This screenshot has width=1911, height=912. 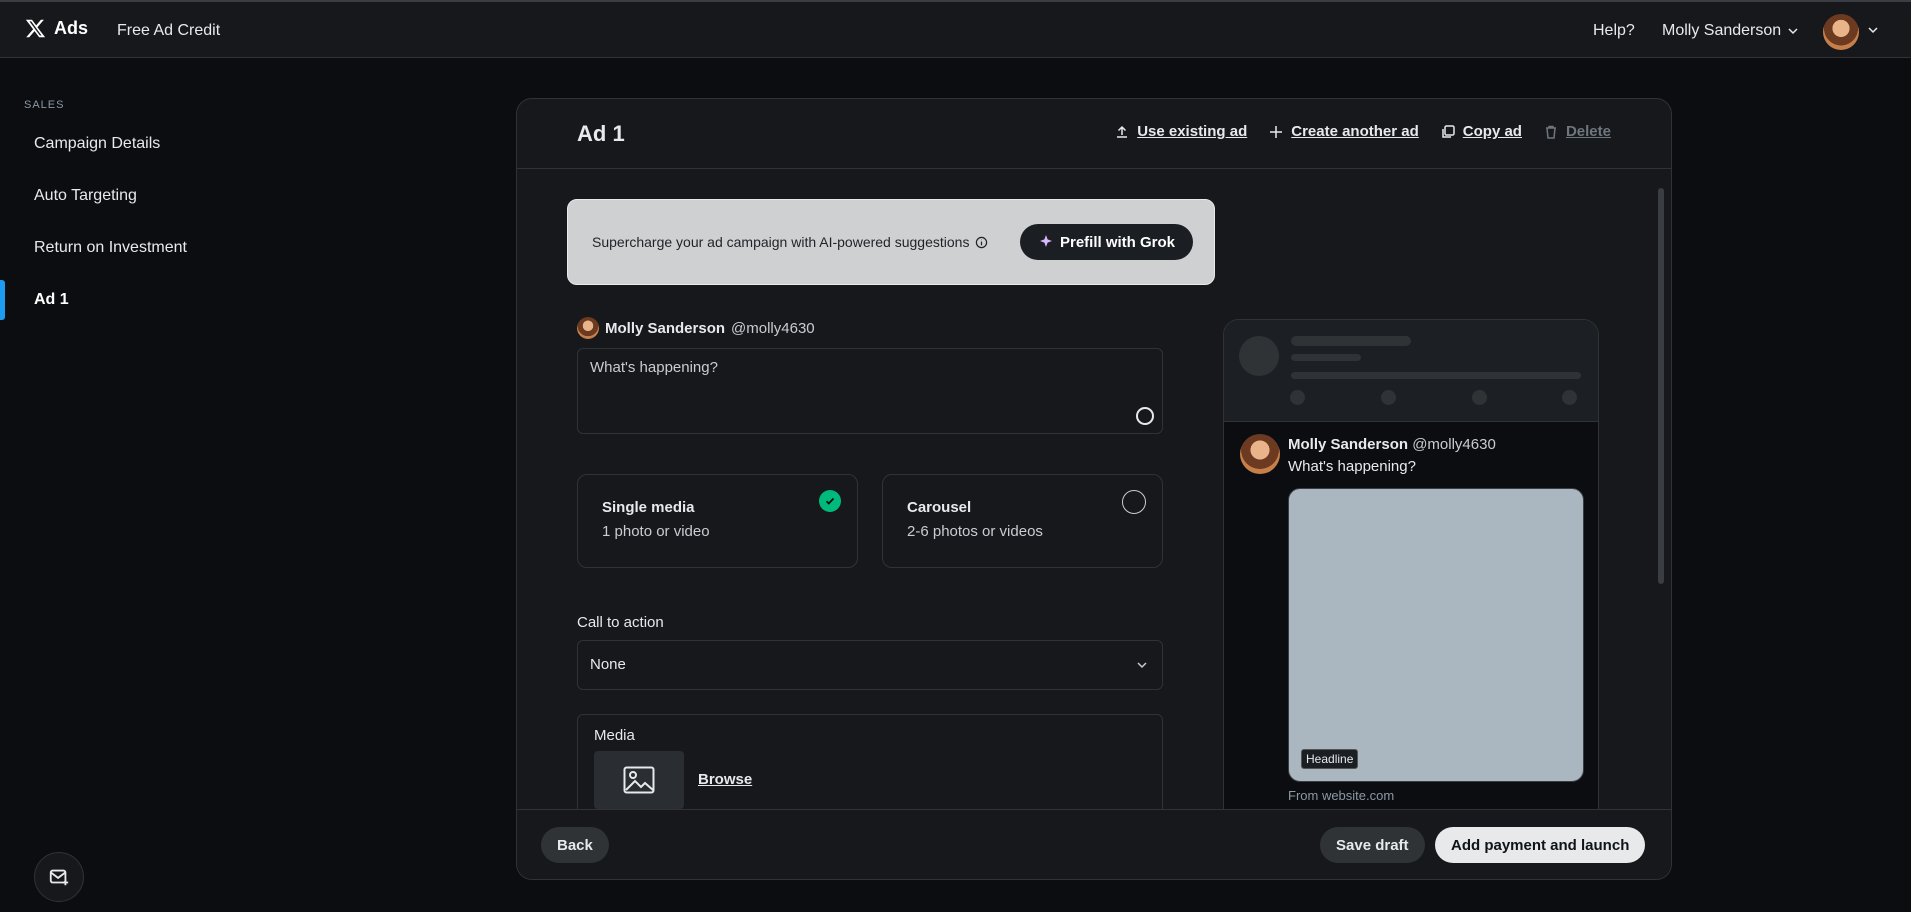 I want to click on logo-text: Ads, so click(x=71, y=28).